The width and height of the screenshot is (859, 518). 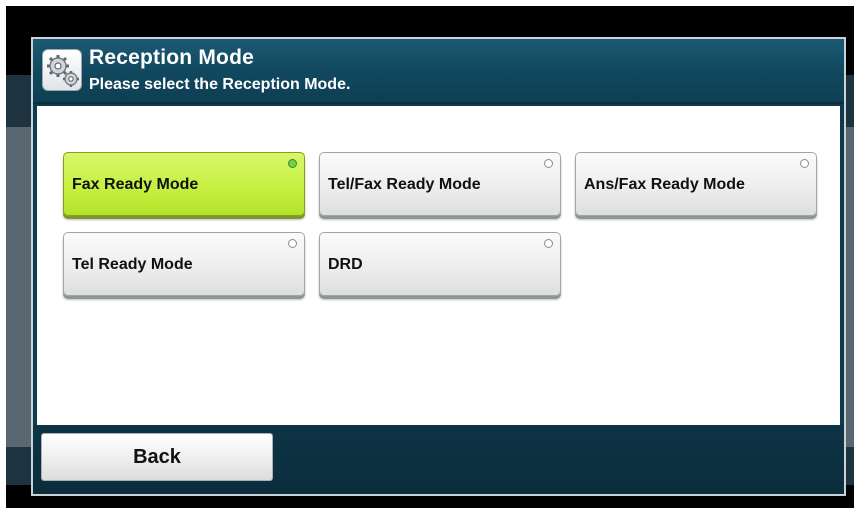 I want to click on option-label: DRD, so click(x=345, y=264).